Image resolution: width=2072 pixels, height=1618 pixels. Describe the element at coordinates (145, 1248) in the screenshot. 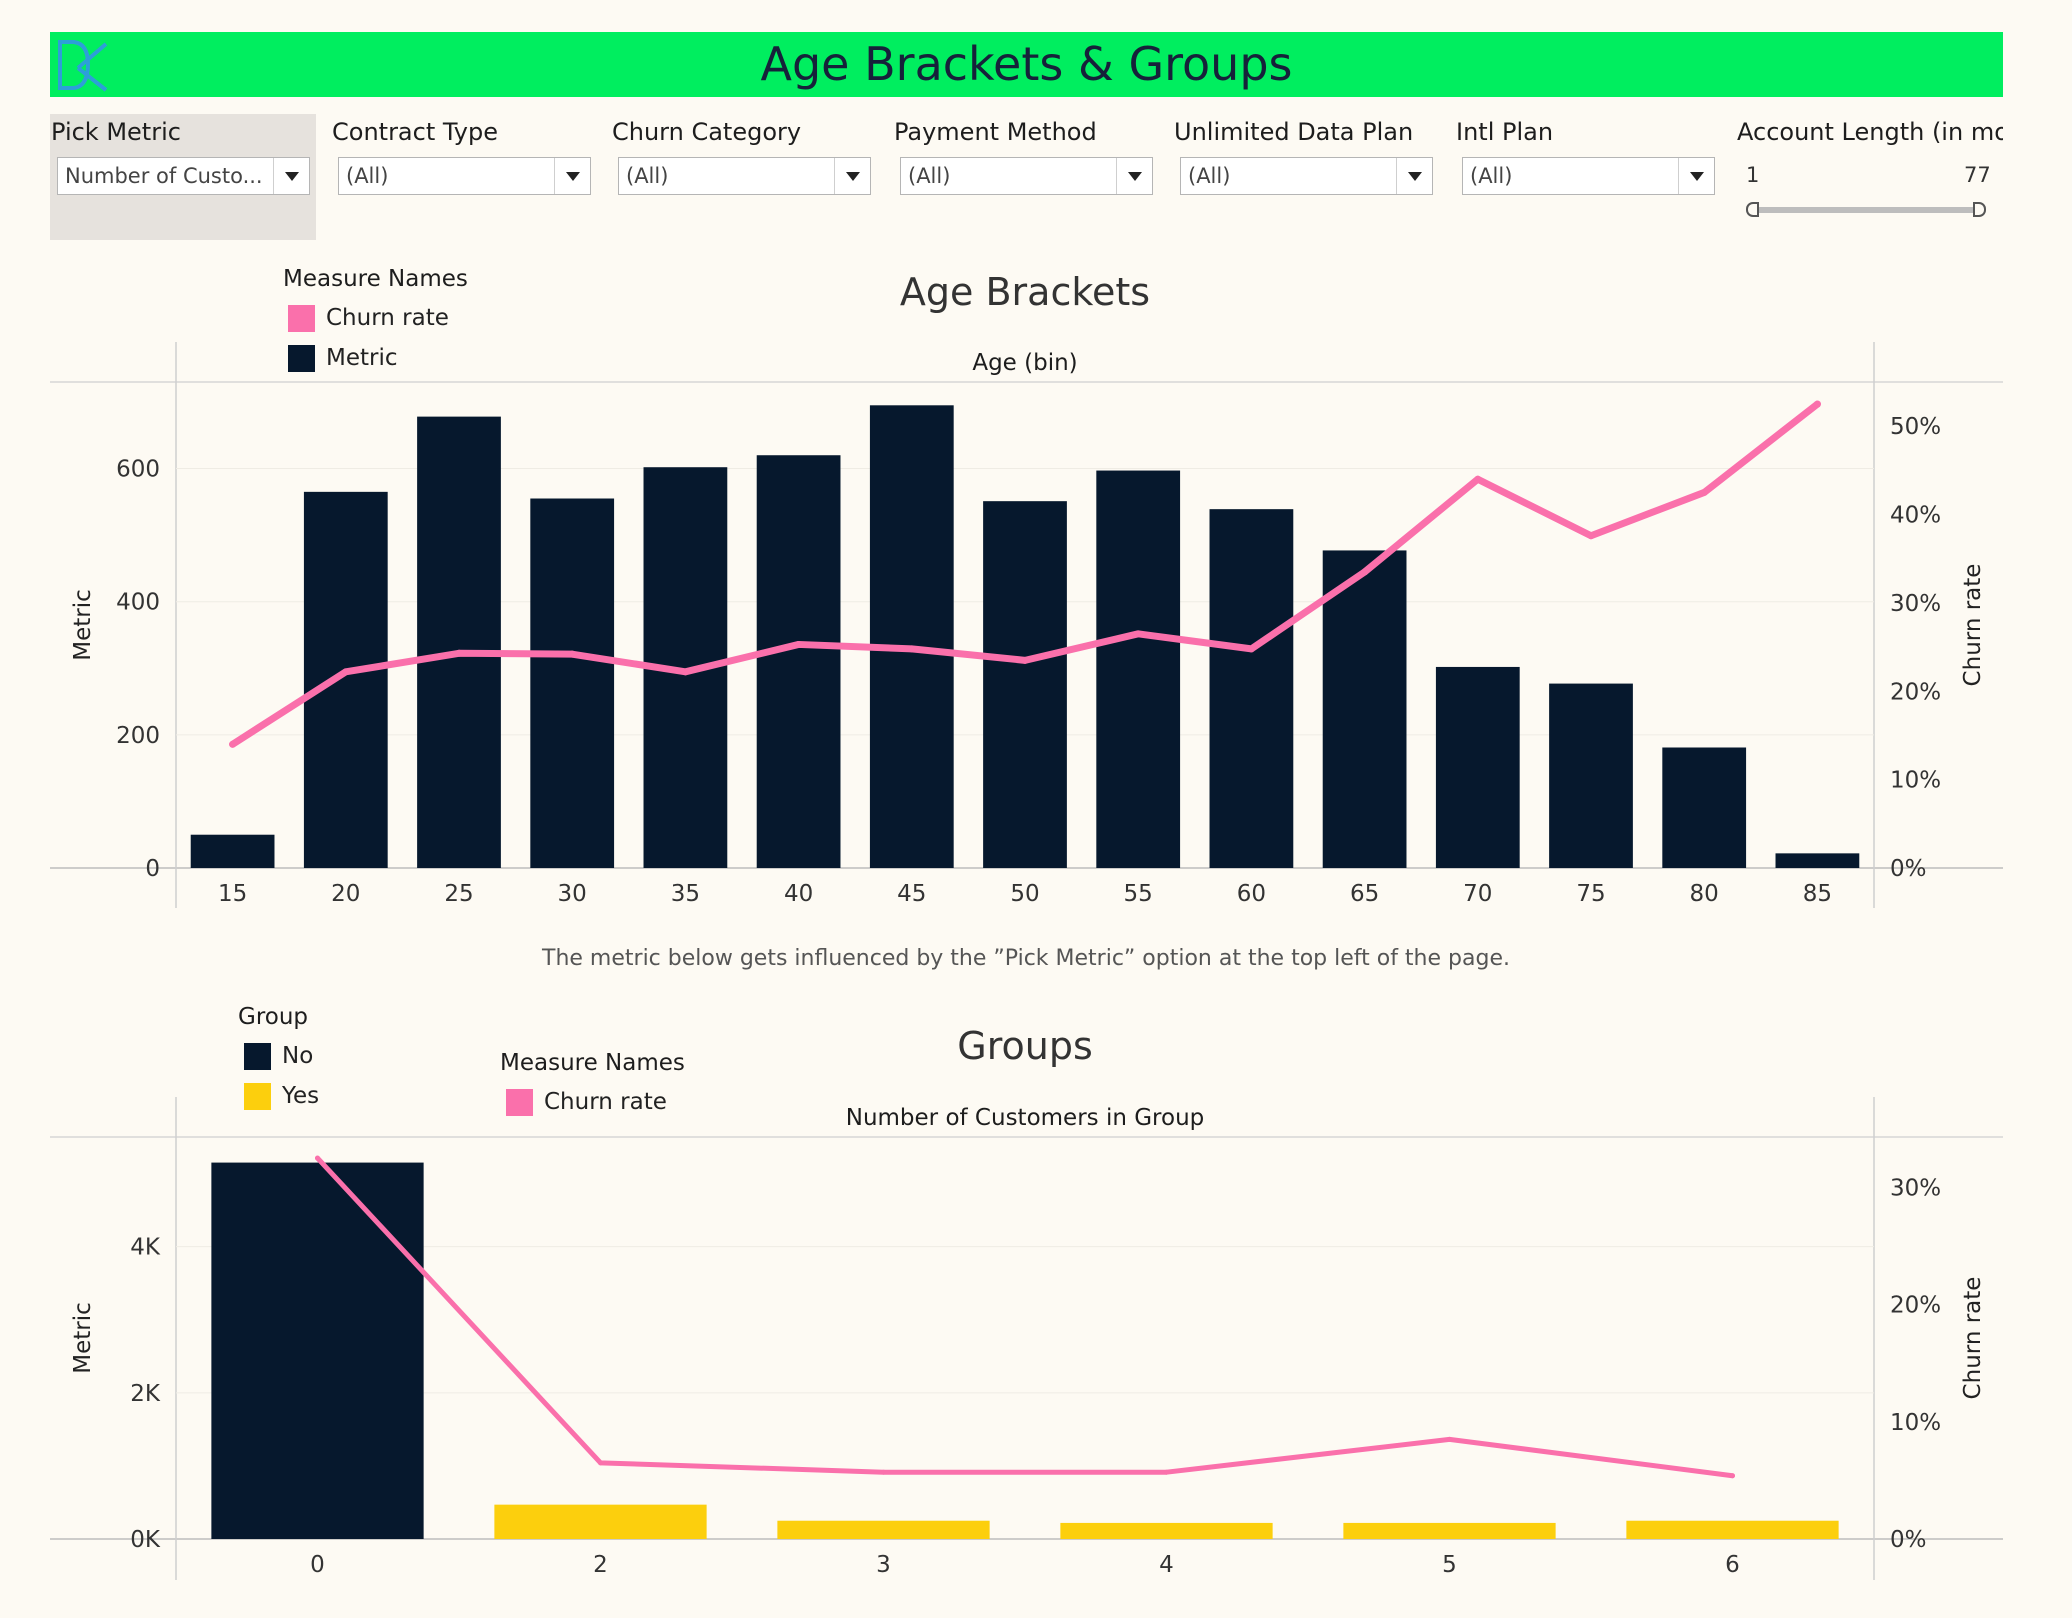

I see `y-tick-label: 4K` at that location.